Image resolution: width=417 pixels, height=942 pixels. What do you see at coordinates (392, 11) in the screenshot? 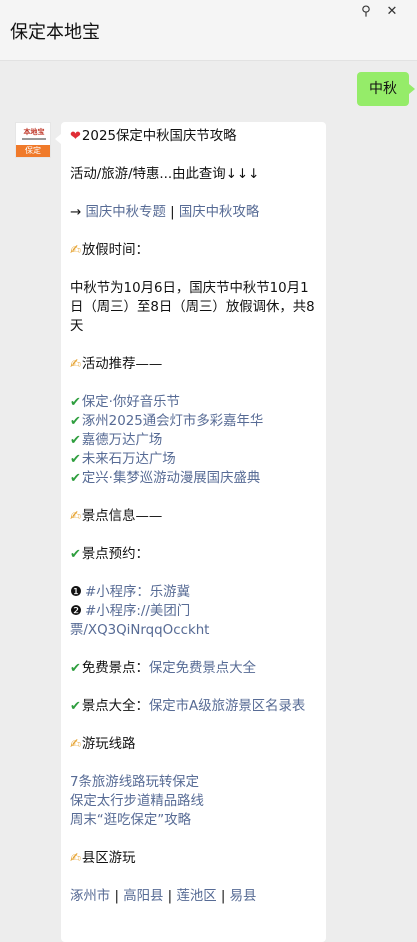
I see `close-icon: ✕` at bounding box center [392, 11].